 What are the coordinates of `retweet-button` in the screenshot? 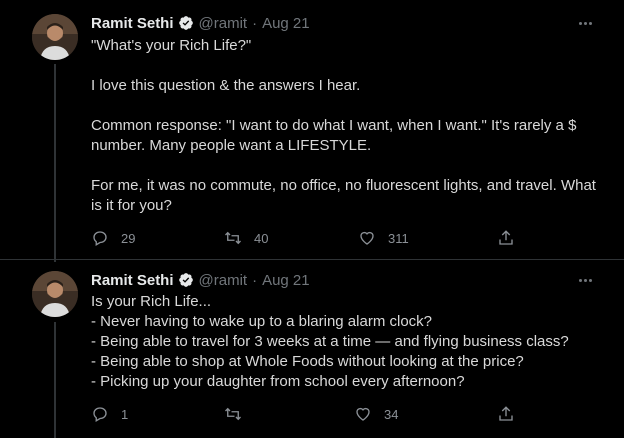 It's located at (239, 414).